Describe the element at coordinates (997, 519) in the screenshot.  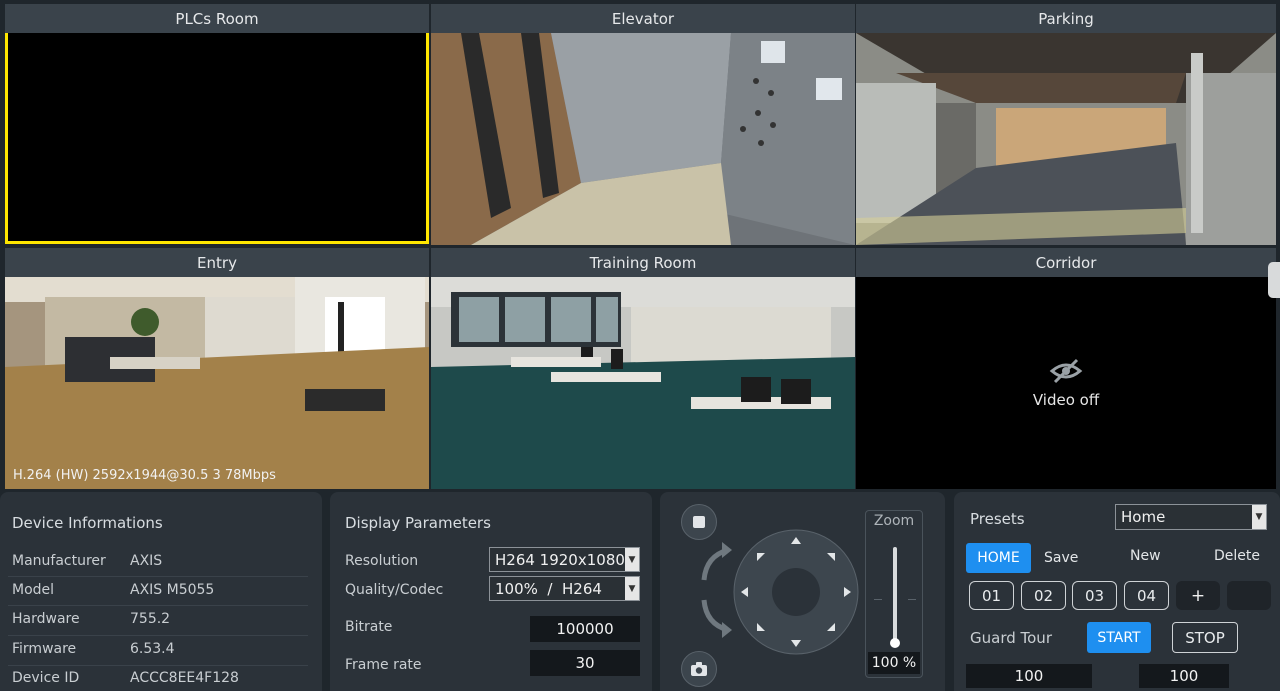
I see `presets-title: Presets` at that location.